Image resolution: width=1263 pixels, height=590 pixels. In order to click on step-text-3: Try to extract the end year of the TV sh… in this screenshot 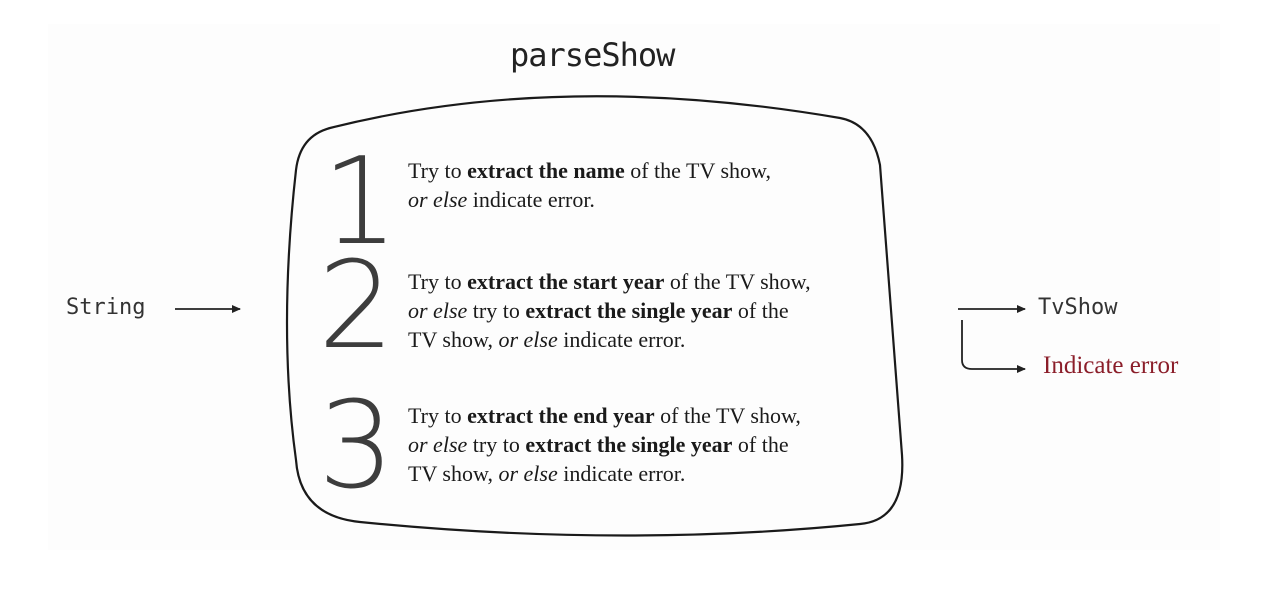, I will do `click(658, 444)`.